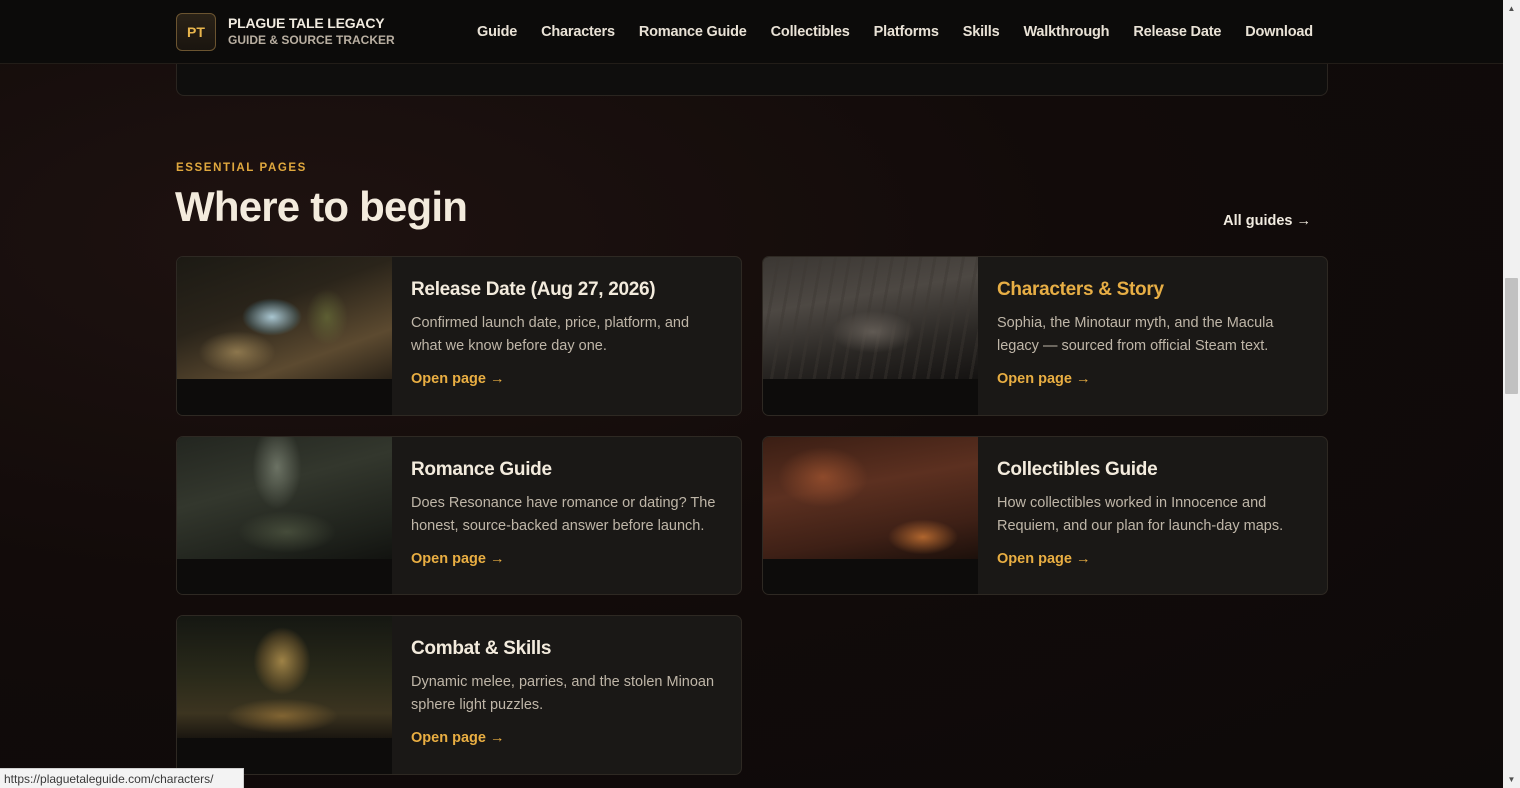 Image resolution: width=1520 pixels, height=788 pixels. Describe the element at coordinates (481, 469) in the screenshot. I see `card-title: Romance Guide` at that location.